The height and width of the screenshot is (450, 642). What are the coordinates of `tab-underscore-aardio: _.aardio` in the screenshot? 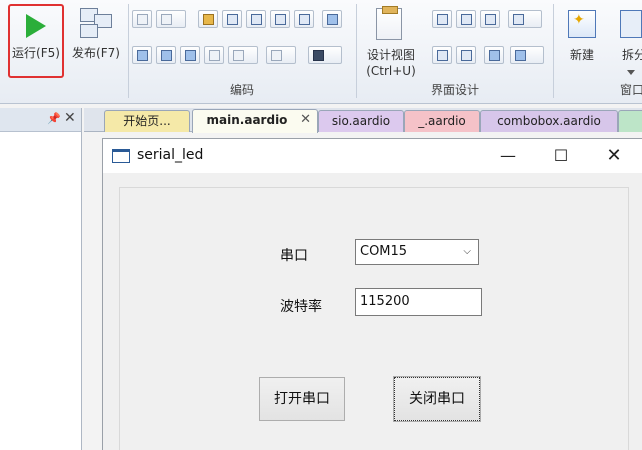 It's located at (442, 121).